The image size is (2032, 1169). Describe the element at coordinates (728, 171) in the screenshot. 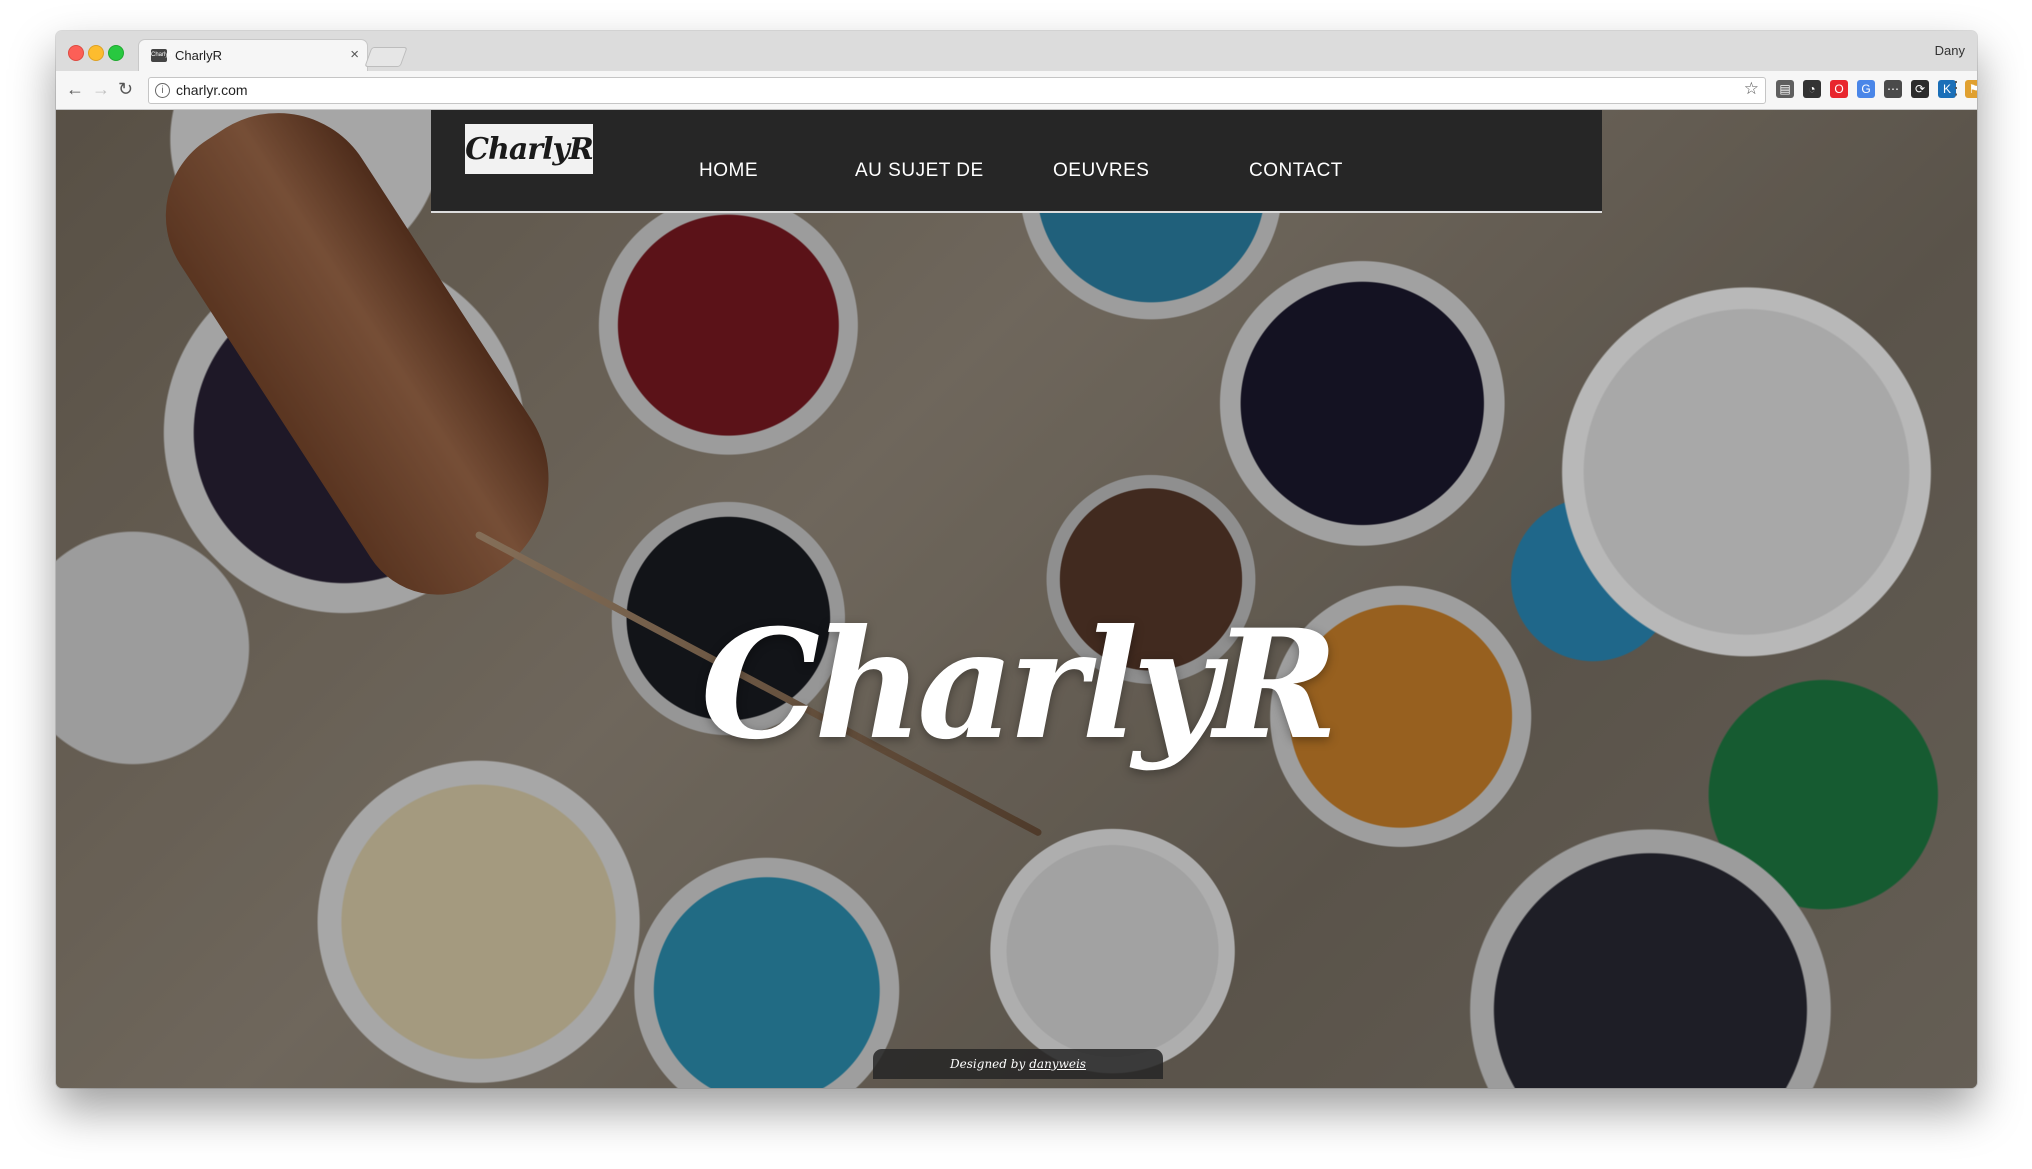

I see `nav-home-link: HOME` at that location.